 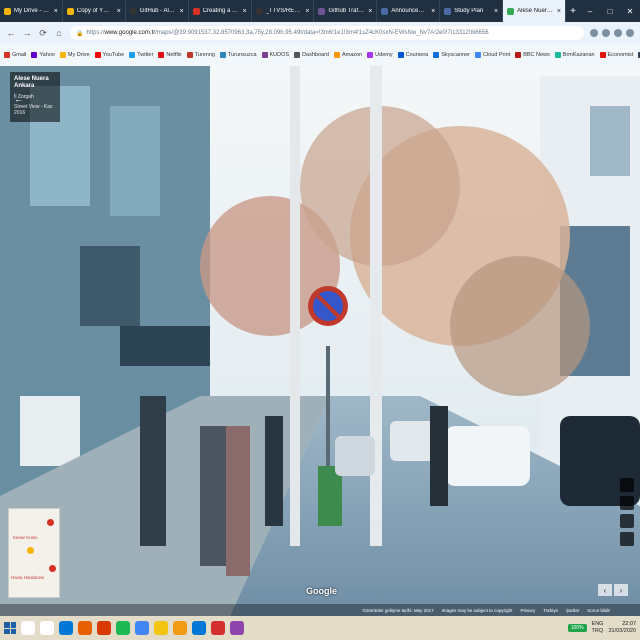 I want to click on bookmark-item: Twitter, so click(x=141, y=55).